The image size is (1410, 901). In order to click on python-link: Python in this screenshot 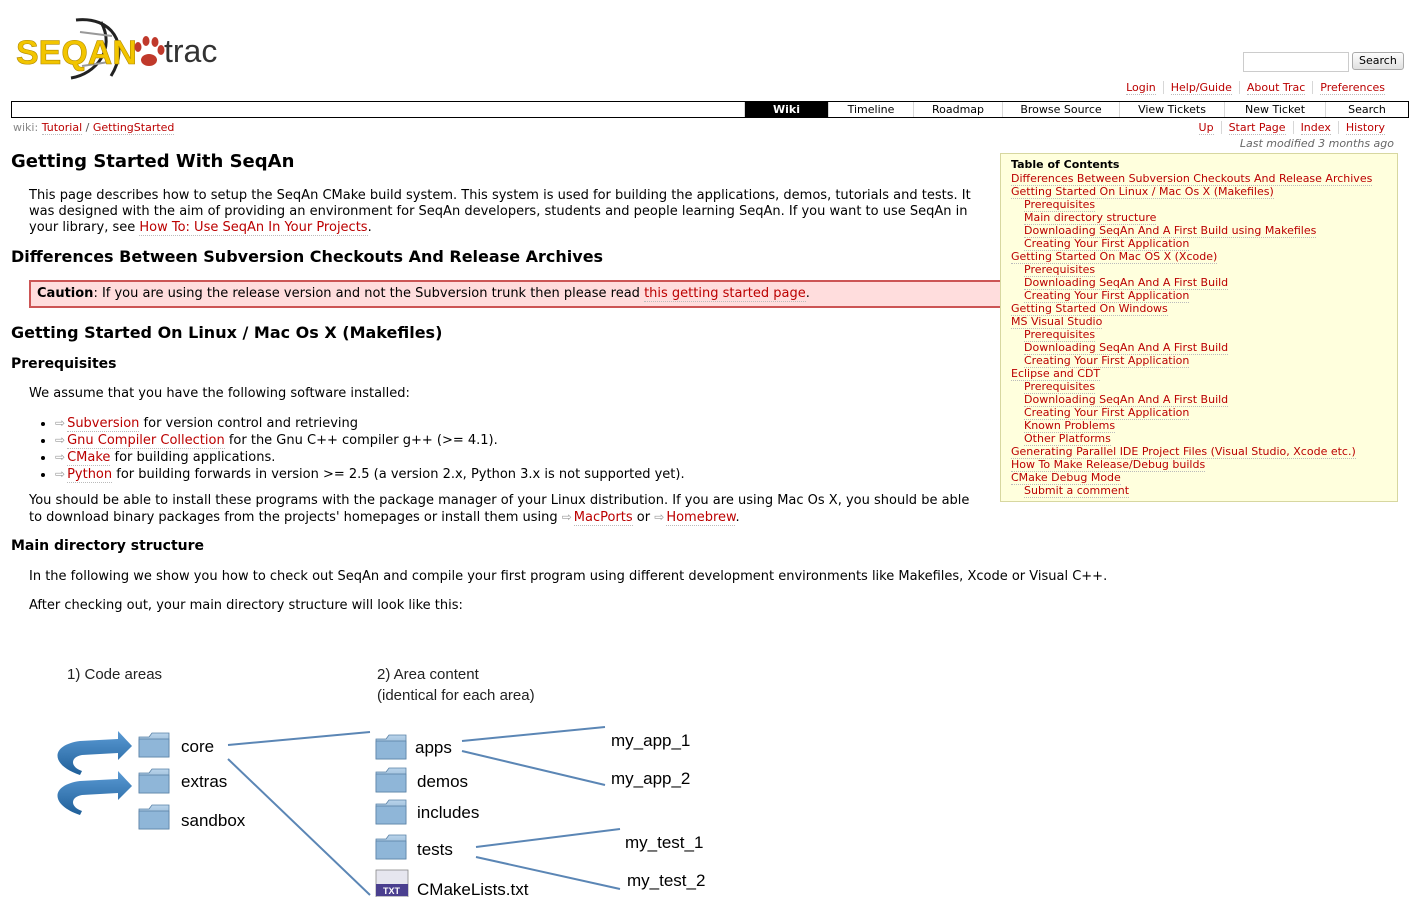, I will do `click(90, 475)`.